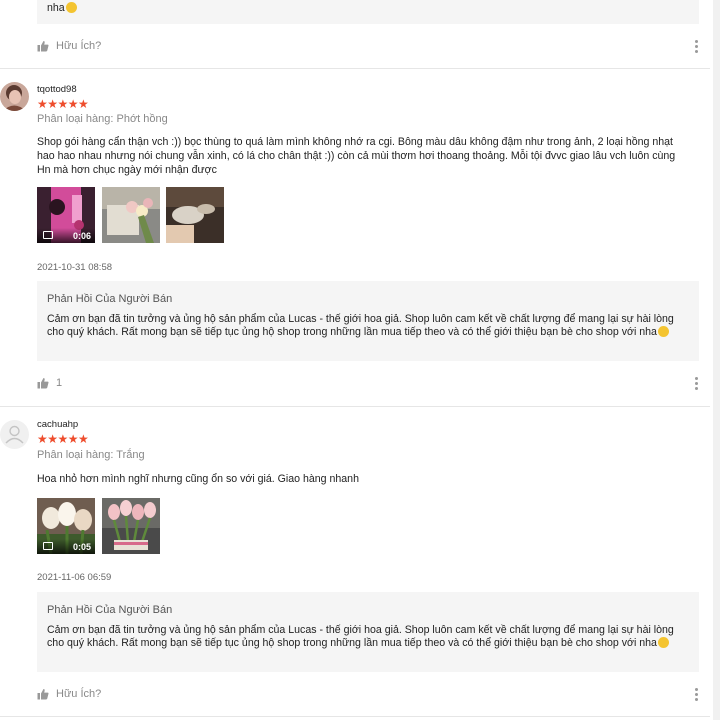 This screenshot has height=720, width=720. What do you see at coordinates (367, 8) in the screenshot?
I see `reply-text: nha` at bounding box center [367, 8].